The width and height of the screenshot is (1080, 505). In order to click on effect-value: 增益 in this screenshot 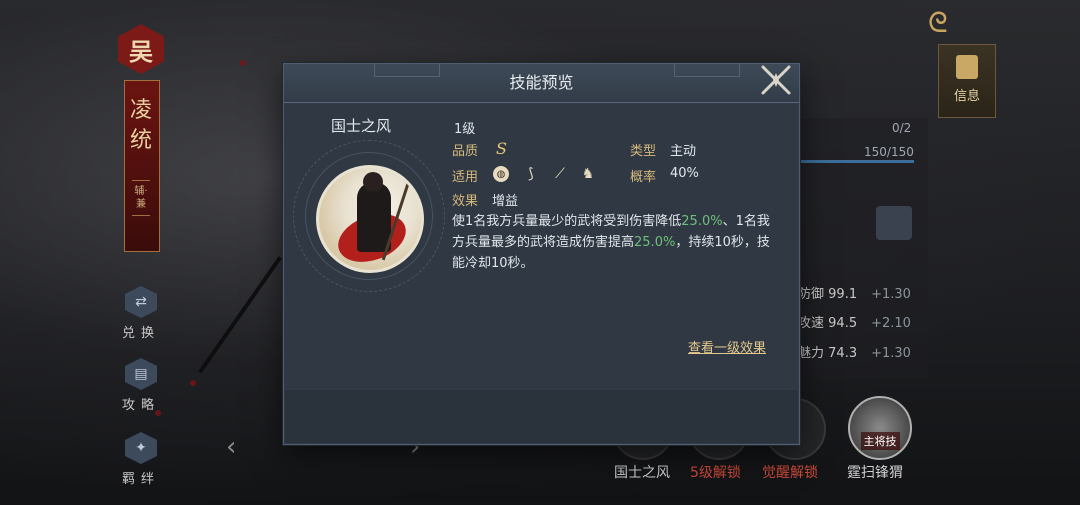, I will do `click(505, 201)`.